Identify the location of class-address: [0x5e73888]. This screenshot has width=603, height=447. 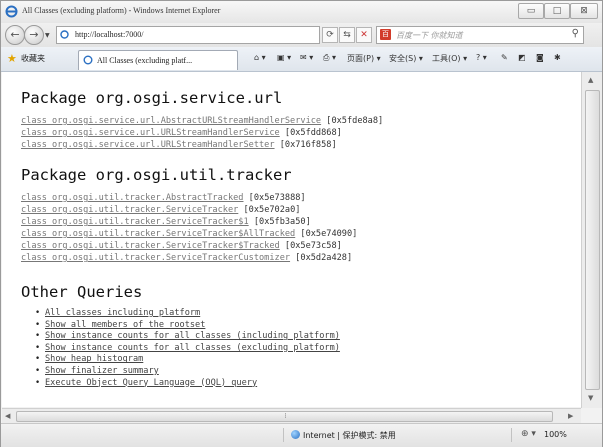
(277, 198).